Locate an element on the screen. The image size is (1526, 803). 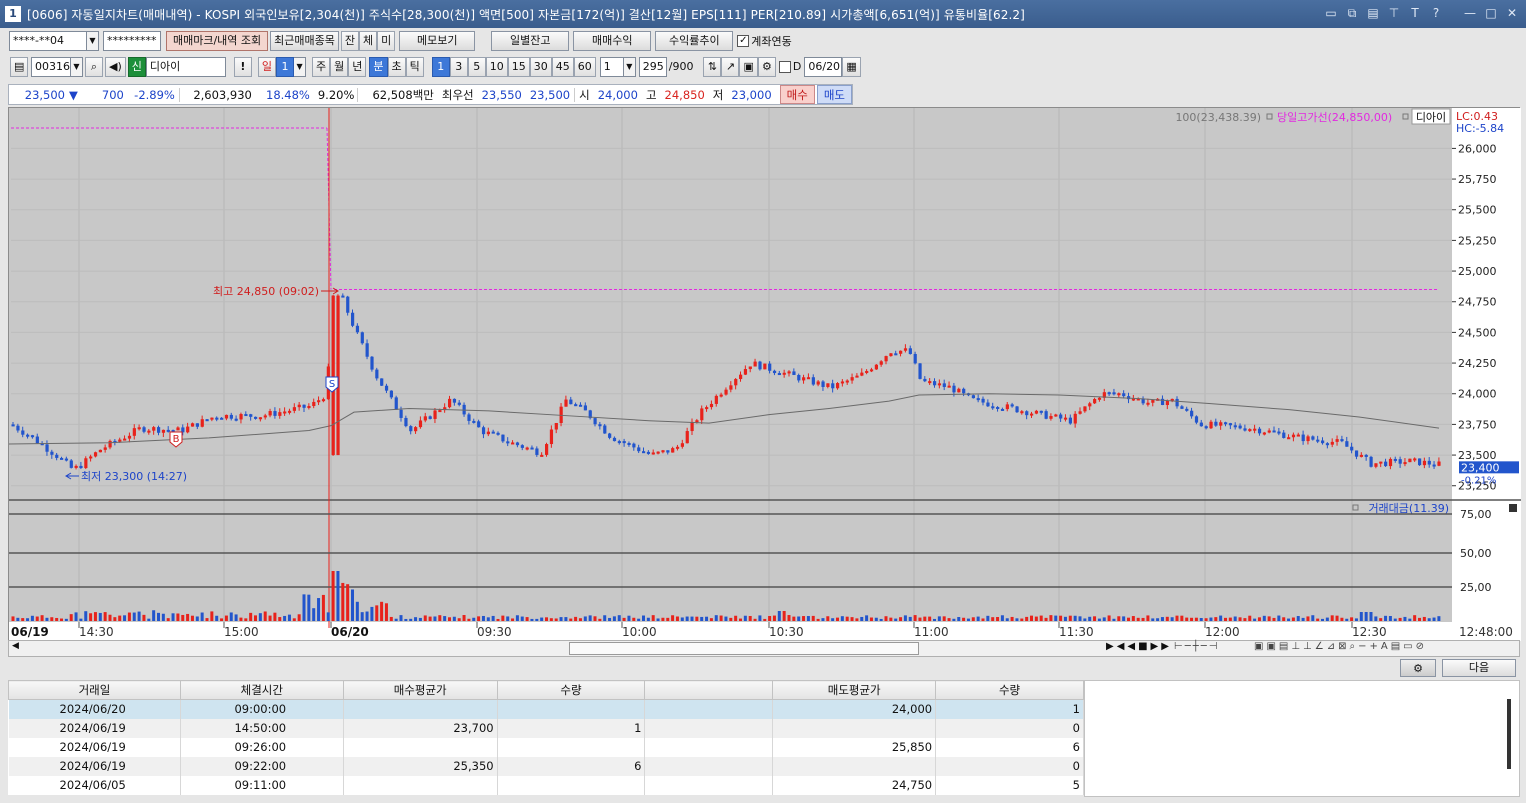
count-dropdown-icon: ▼ is located at coordinates (629, 66).